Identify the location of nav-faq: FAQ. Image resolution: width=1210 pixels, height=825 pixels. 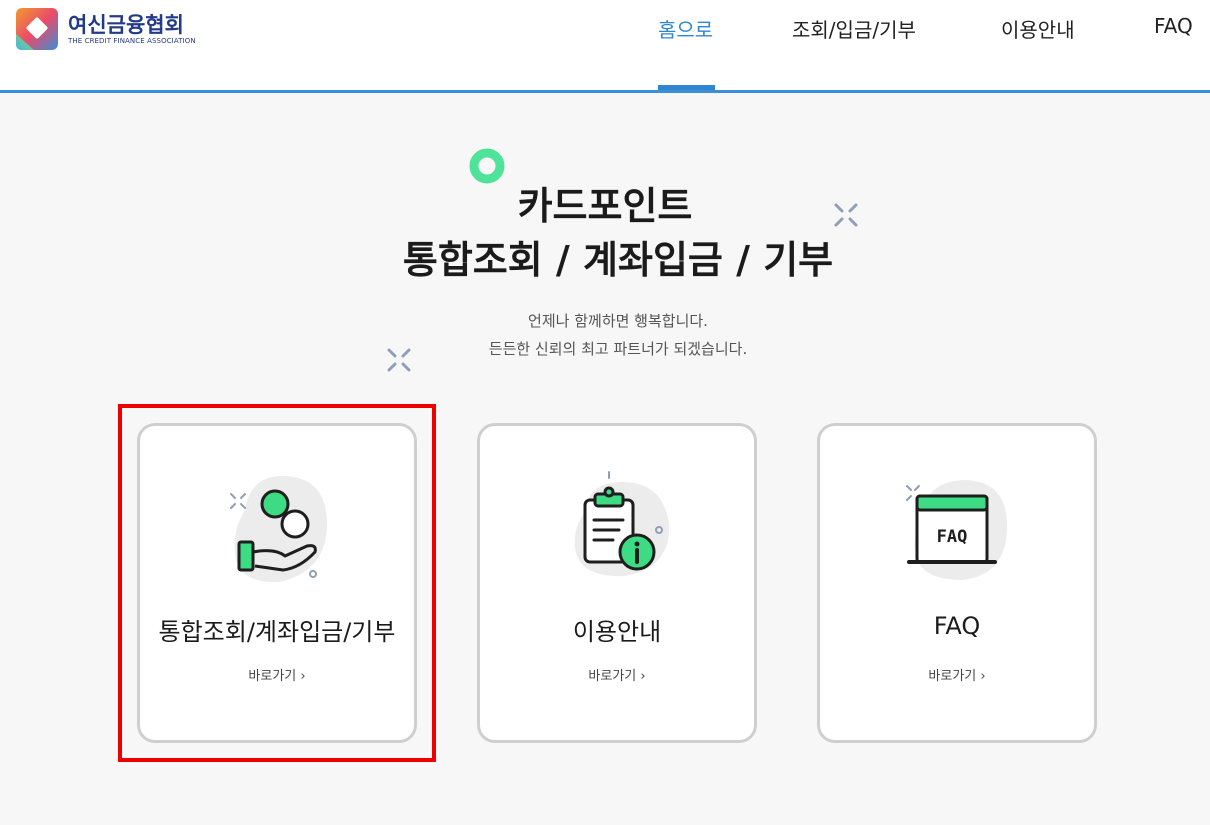
(1173, 26).